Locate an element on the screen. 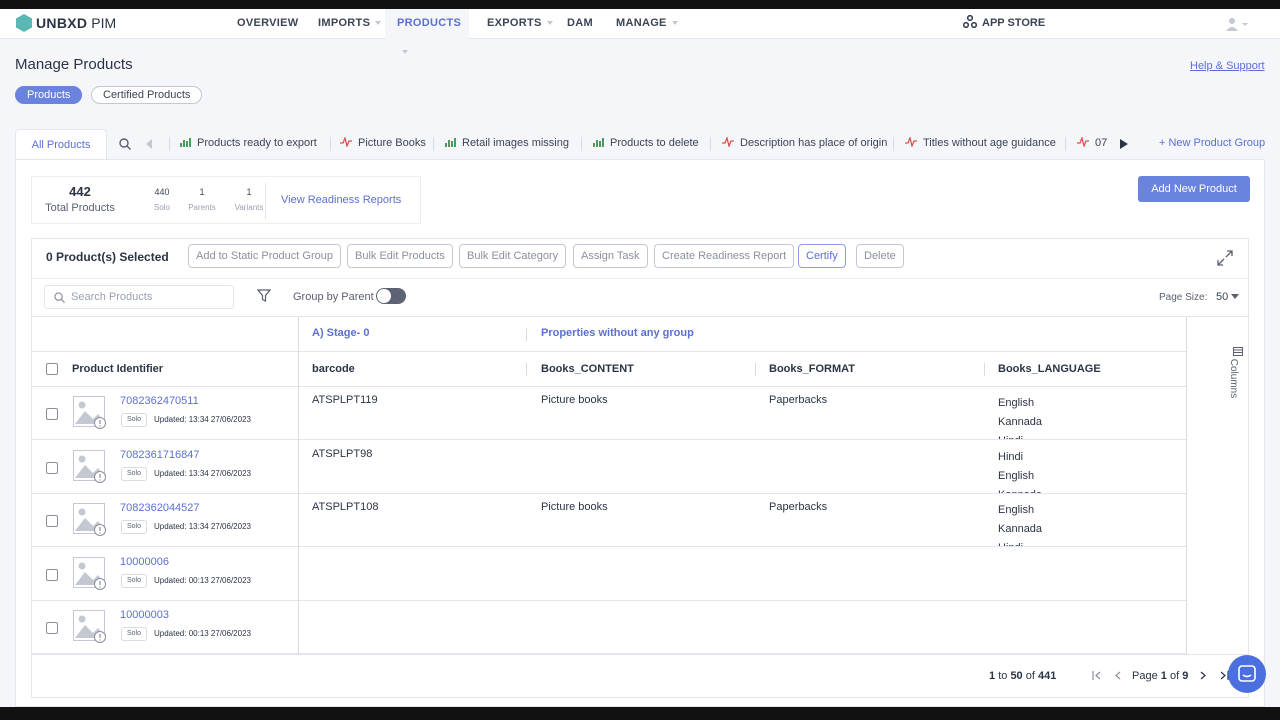 The image size is (1280, 720). group-tab: Products ready to export is located at coordinates (248, 143).